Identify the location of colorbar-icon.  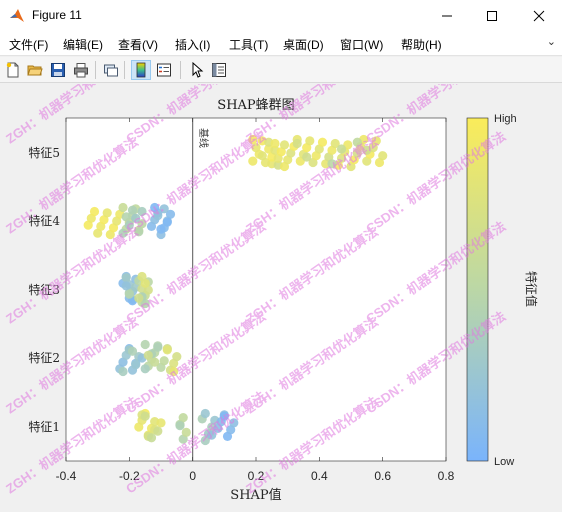
(141, 70).